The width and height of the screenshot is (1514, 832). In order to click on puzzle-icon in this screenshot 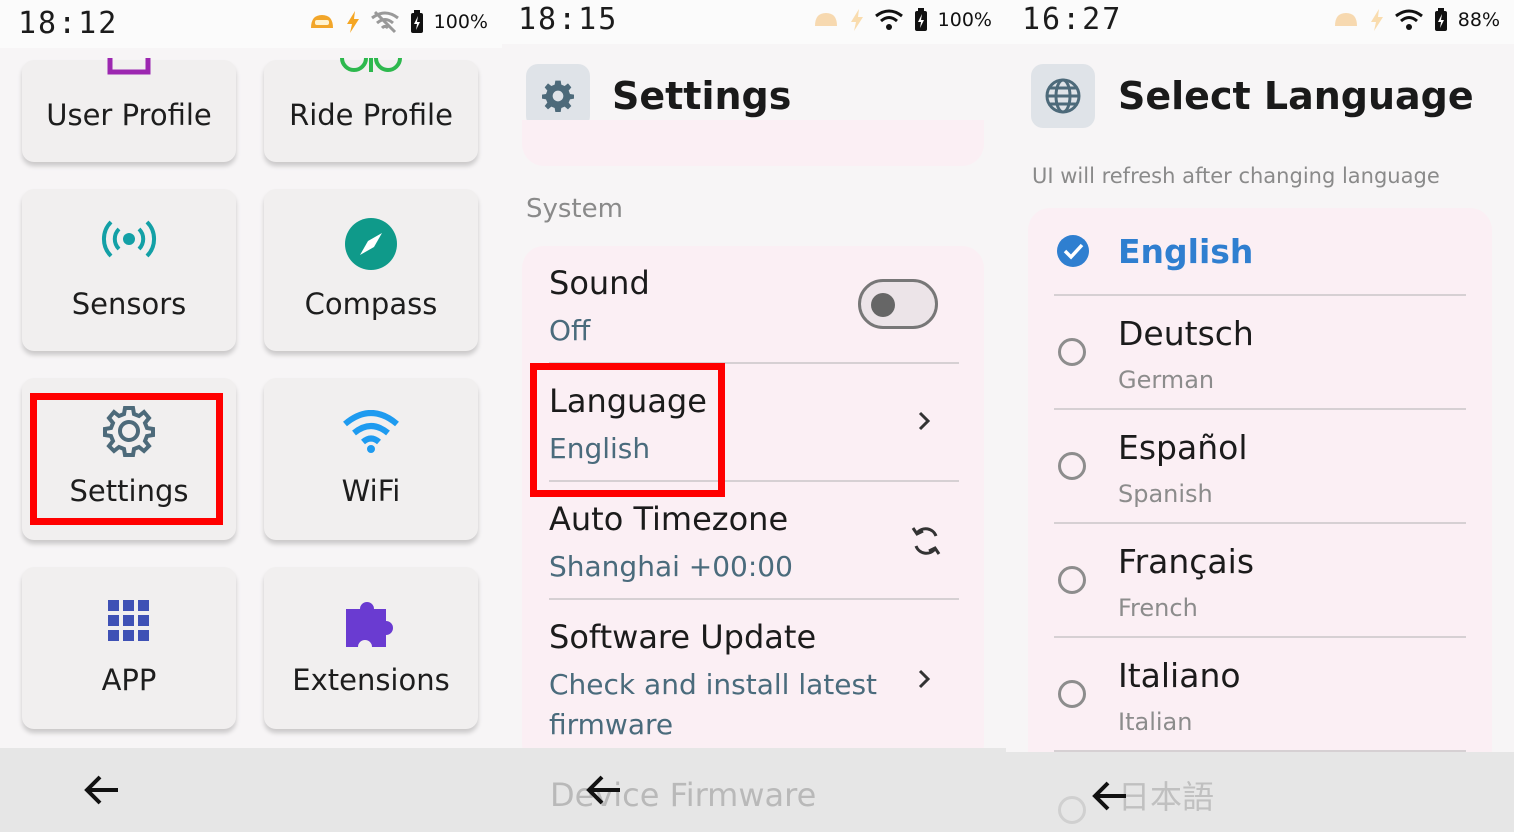, I will do `click(371, 624)`.